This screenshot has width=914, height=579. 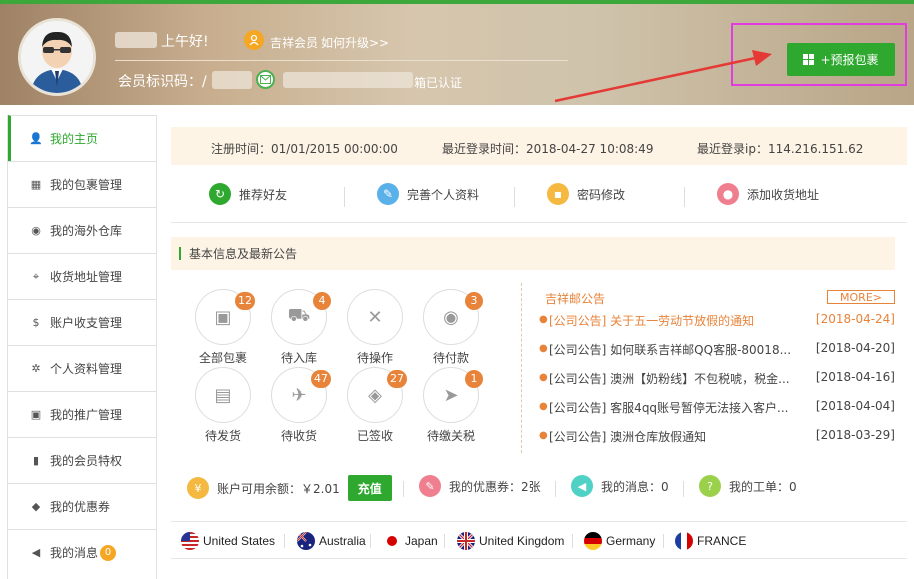 What do you see at coordinates (180, 253) in the screenshot?
I see `section-title-bar` at bounding box center [180, 253].